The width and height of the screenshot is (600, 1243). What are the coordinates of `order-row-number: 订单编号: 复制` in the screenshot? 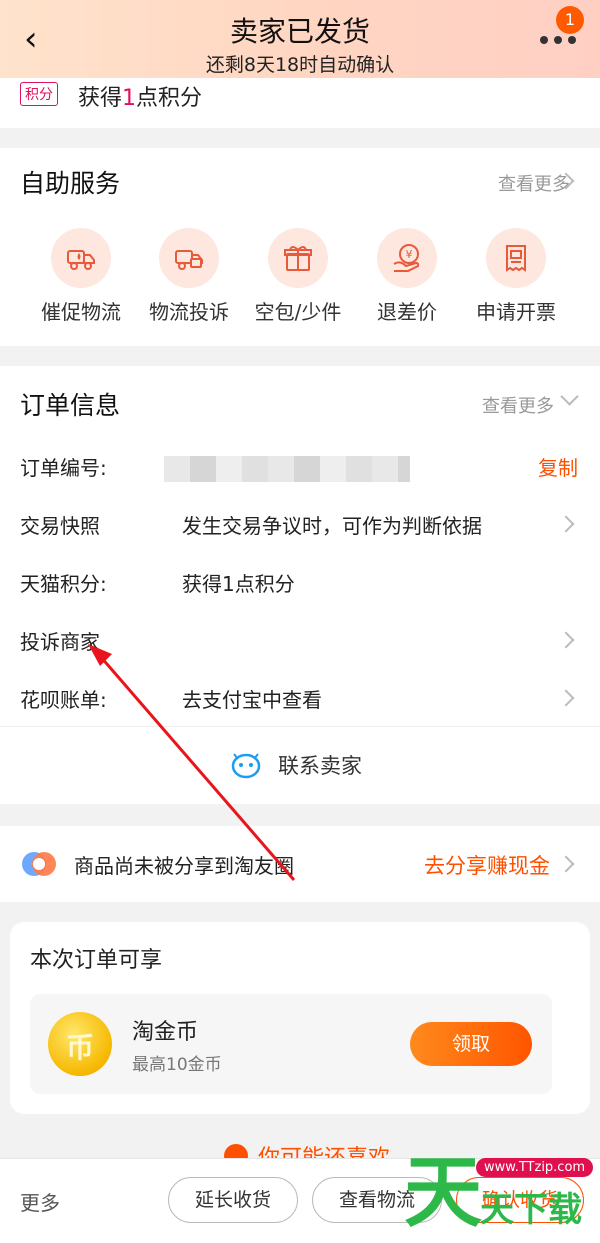 It's located at (300, 467).